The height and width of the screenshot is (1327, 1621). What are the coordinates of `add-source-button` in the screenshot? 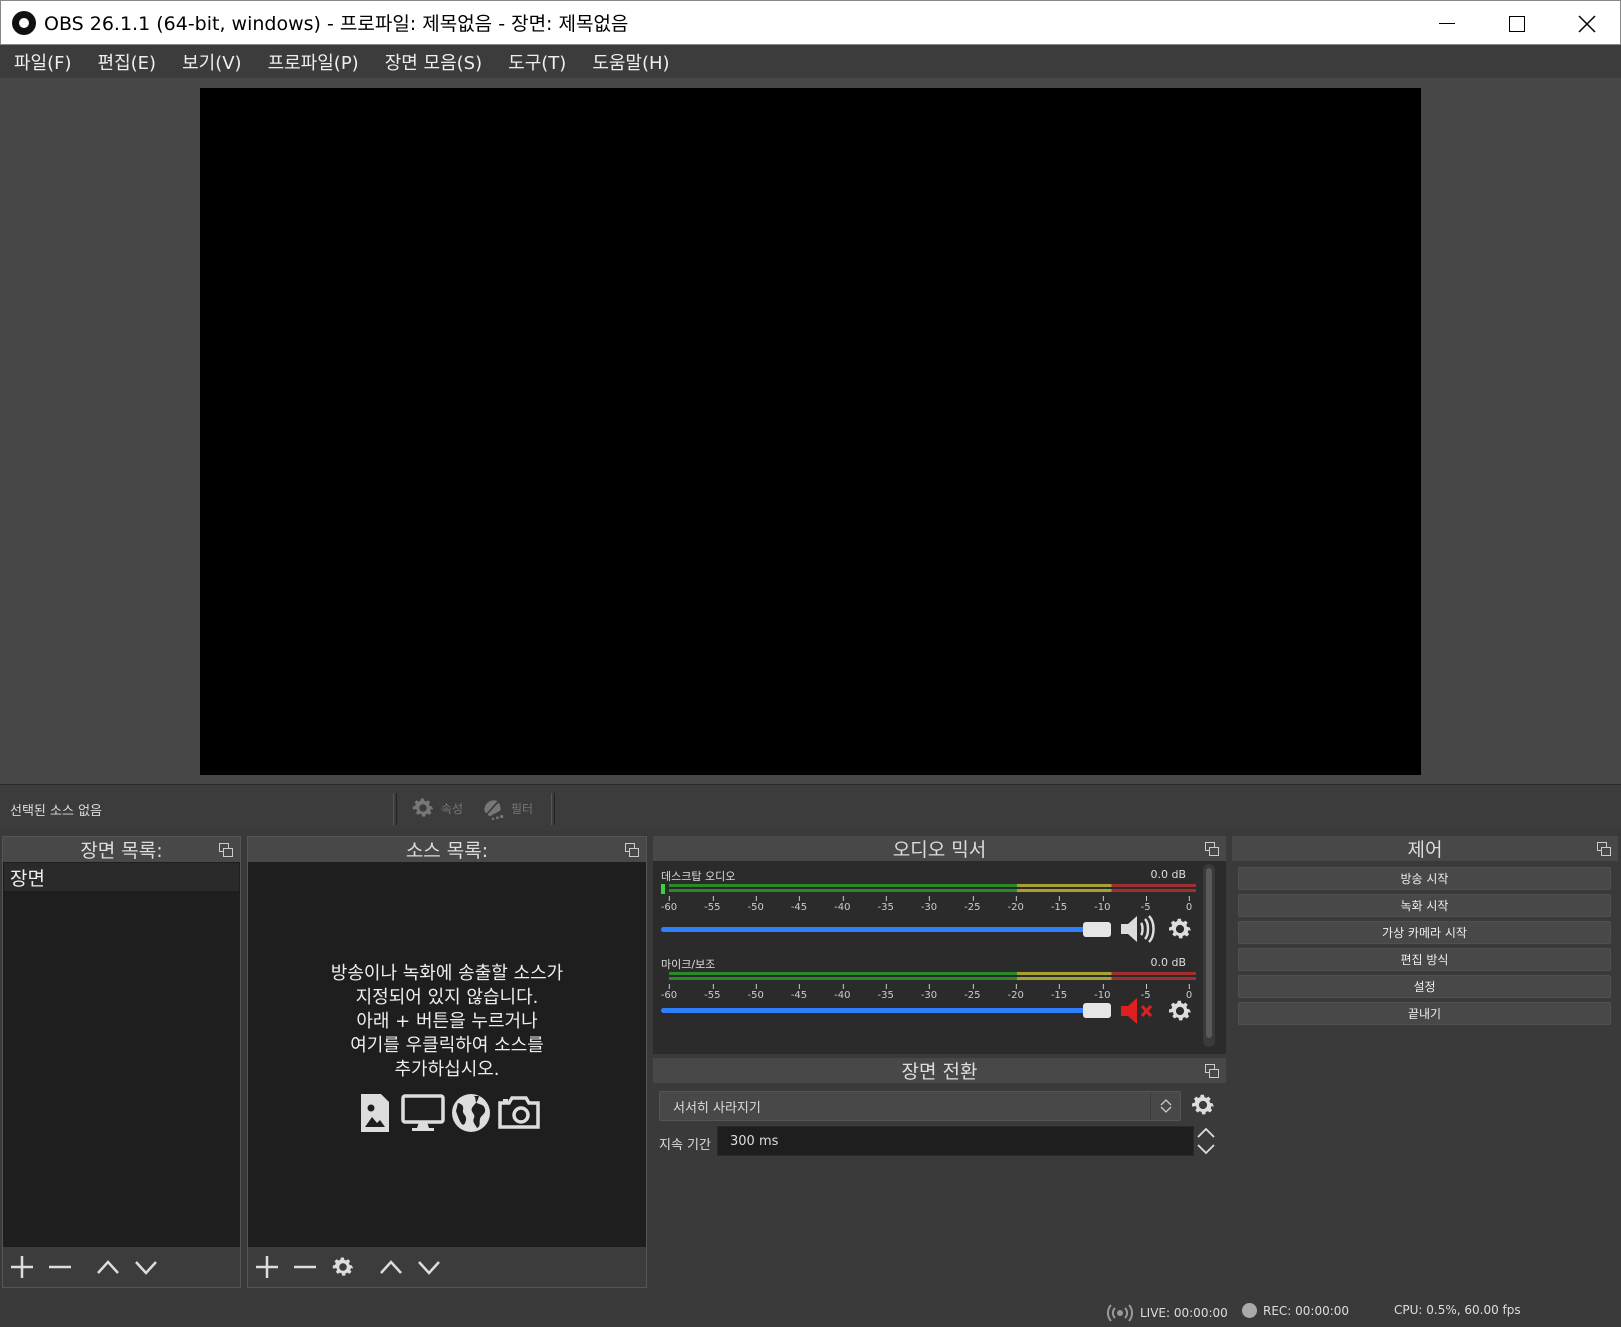 It's located at (267, 1267).